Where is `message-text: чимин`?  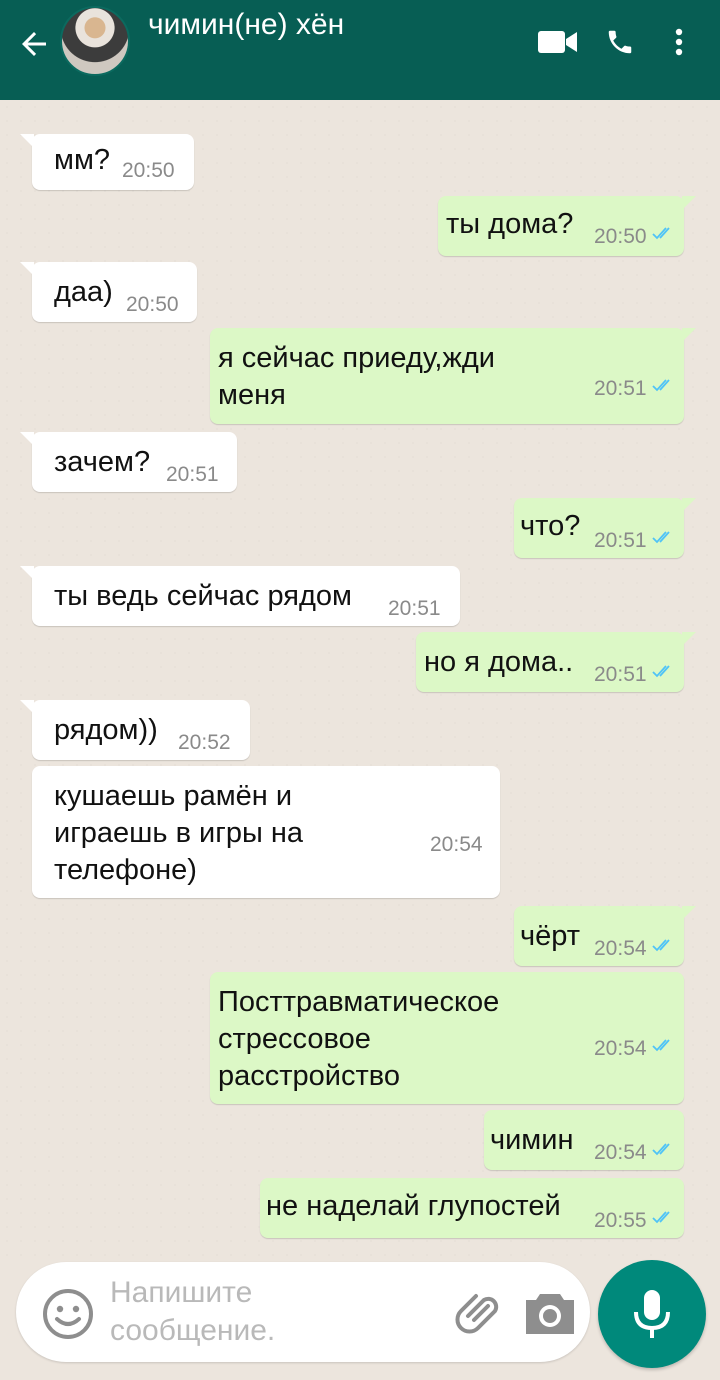 message-text: чимин is located at coordinates (532, 1140).